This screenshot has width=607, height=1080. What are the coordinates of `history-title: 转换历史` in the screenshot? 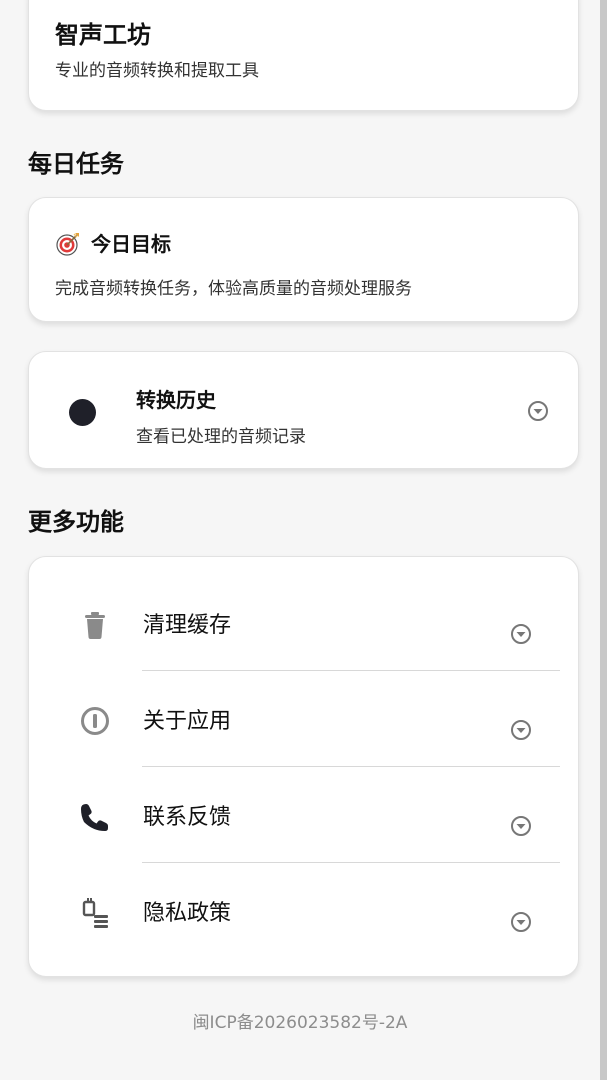 It's located at (176, 400).